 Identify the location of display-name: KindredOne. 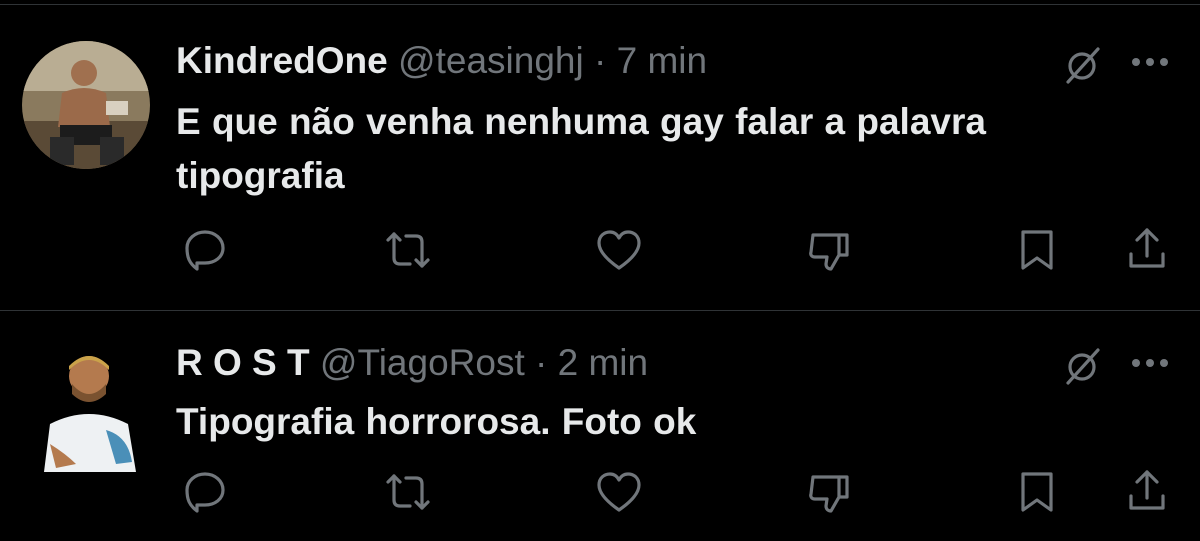
(282, 60).